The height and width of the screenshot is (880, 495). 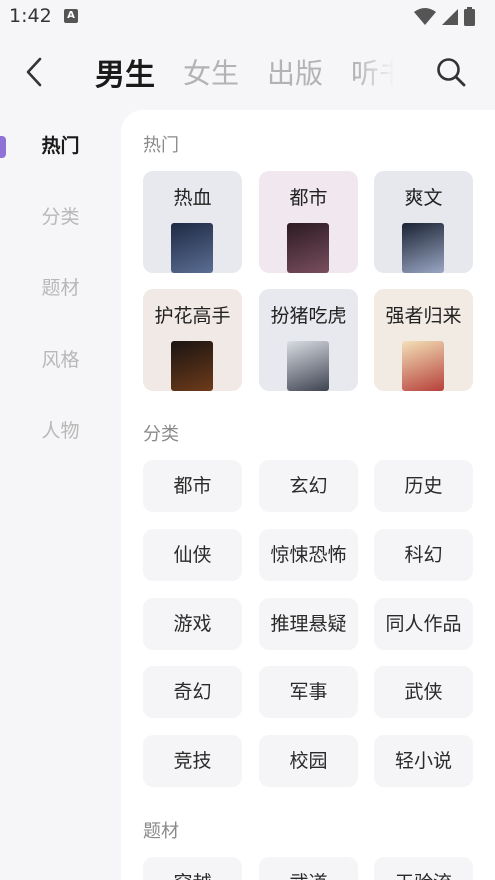 I want to click on sidebar-item-style: 风格, so click(x=60, y=360).